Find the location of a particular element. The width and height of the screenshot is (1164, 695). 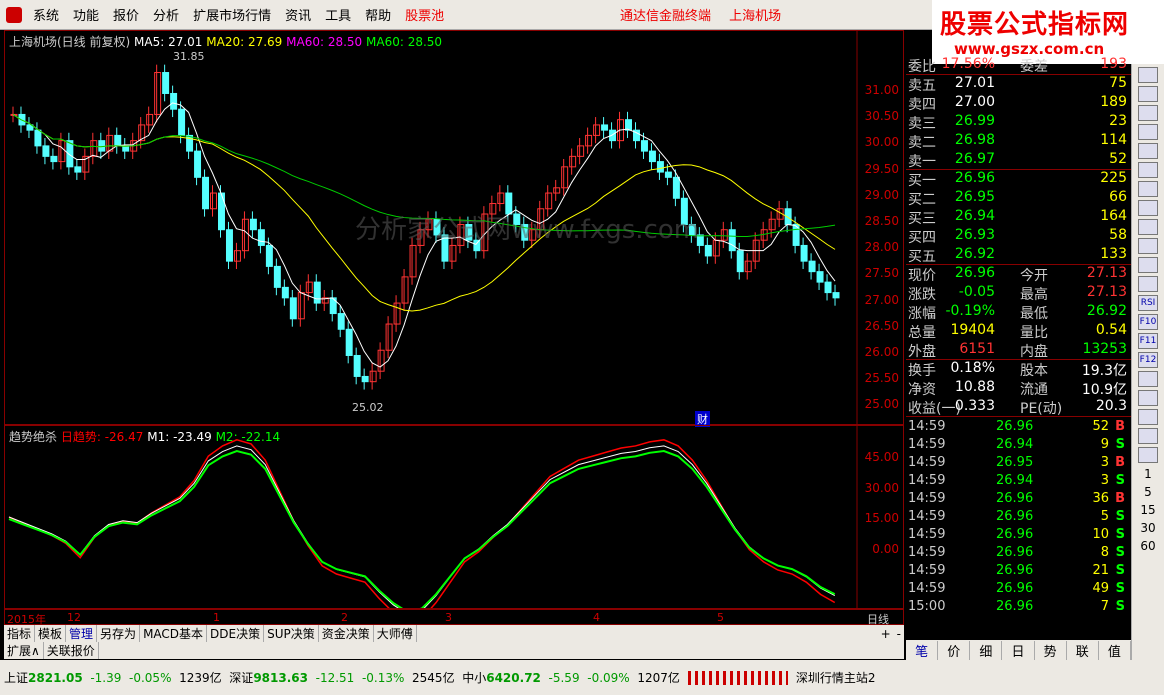

toolbar-button: F10 is located at coordinates (1148, 322).